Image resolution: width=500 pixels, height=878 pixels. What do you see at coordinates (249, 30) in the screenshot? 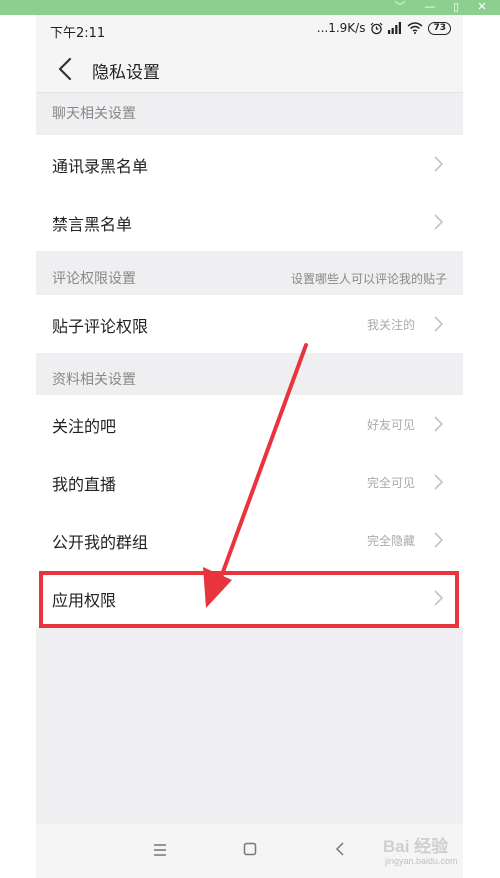
I see `status-bar: 下午2:11 ...1.9K/s 73` at bounding box center [249, 30].